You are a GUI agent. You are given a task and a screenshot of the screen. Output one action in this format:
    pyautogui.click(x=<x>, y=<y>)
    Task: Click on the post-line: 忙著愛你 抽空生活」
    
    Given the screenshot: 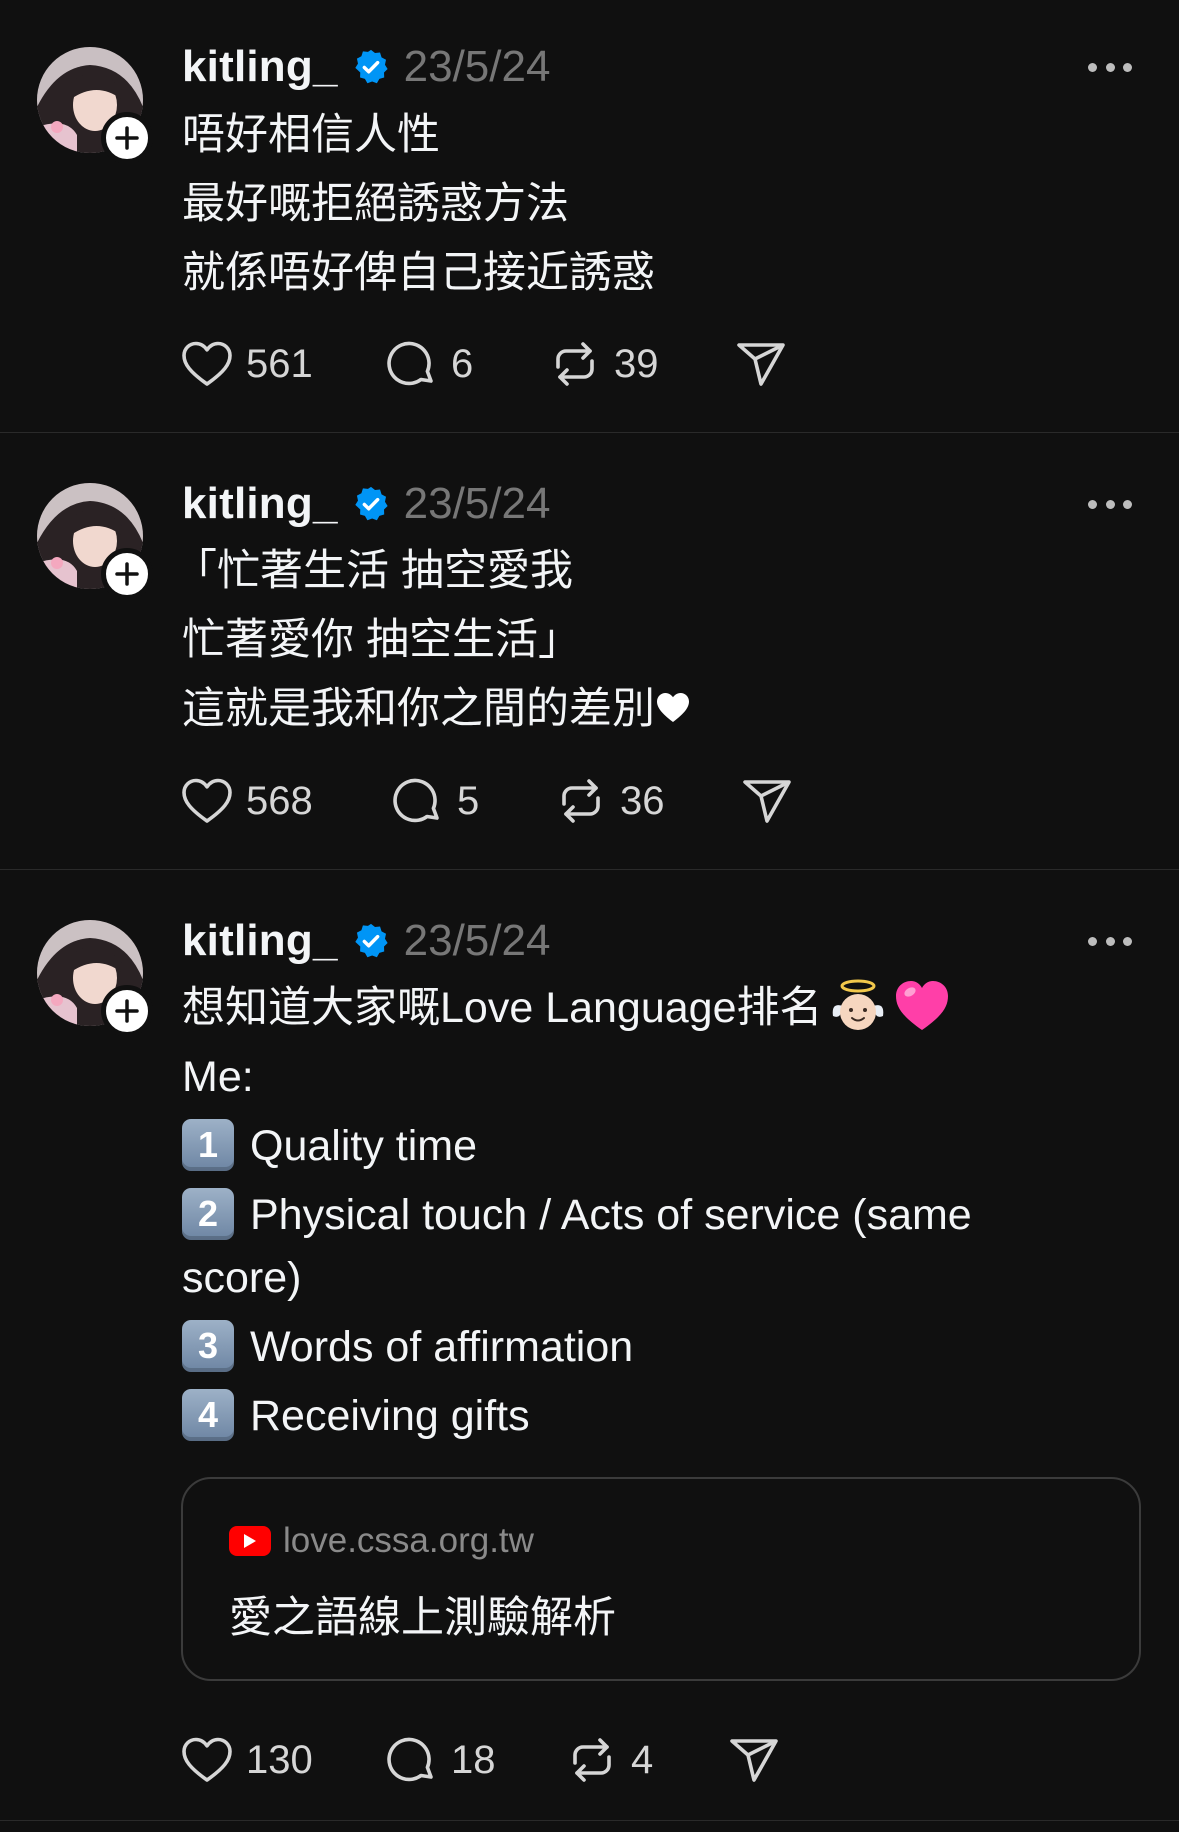 What is the action you would take?
    pyautogui.click(x=381, y=640)
    